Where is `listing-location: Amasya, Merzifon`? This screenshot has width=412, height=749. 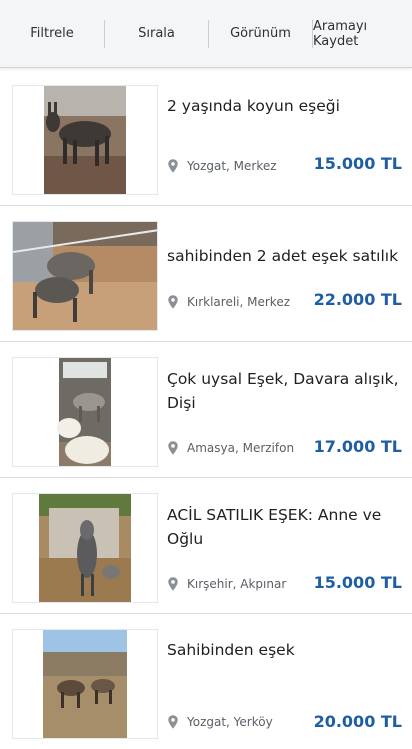 listing-location: Amasya, Merzifon is located at coordinates (229, 448).